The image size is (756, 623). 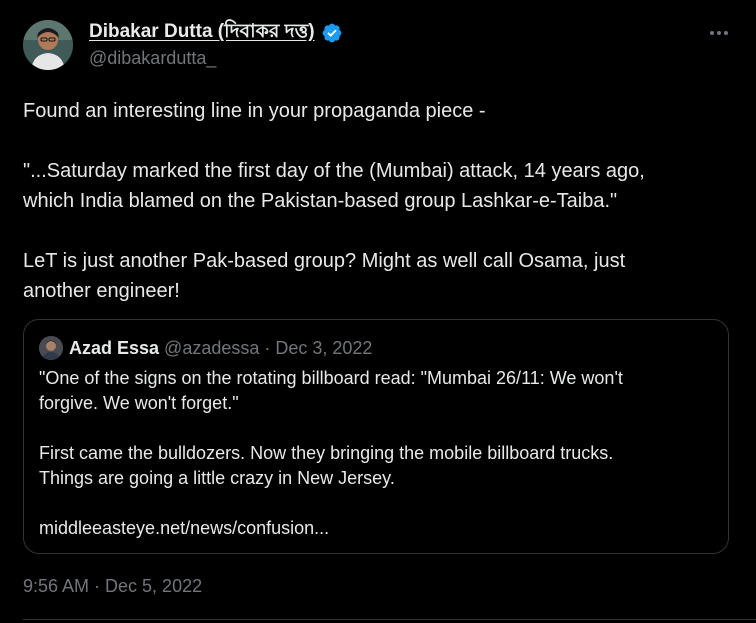 I want to click on more-horizontal-icon, so click(x=719, y=33).